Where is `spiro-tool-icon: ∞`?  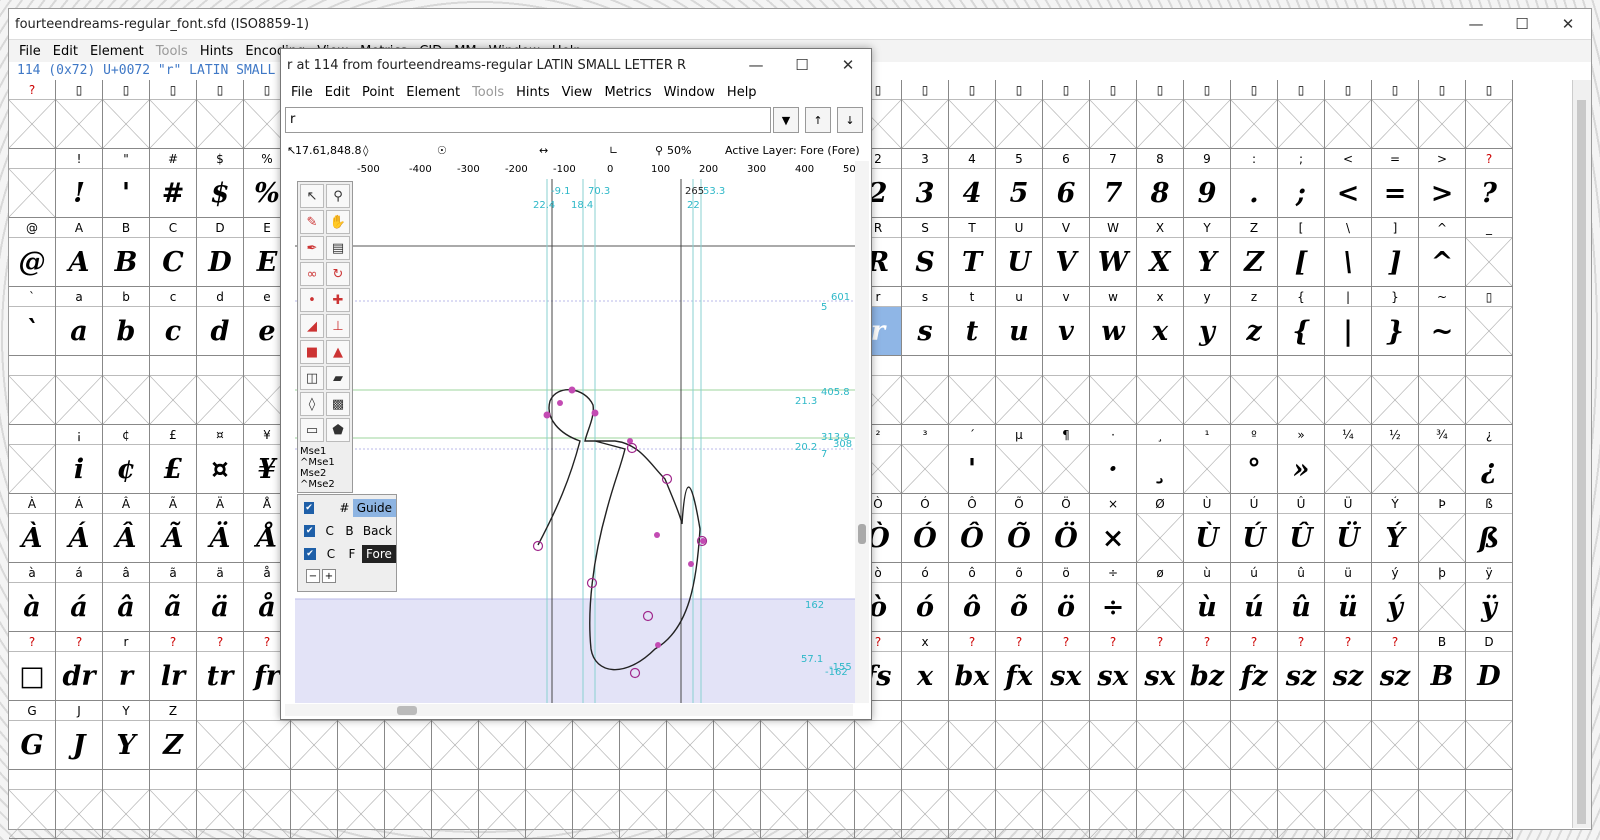
spiro-tool-icon: ∞ is located at coordinates (312, 274).